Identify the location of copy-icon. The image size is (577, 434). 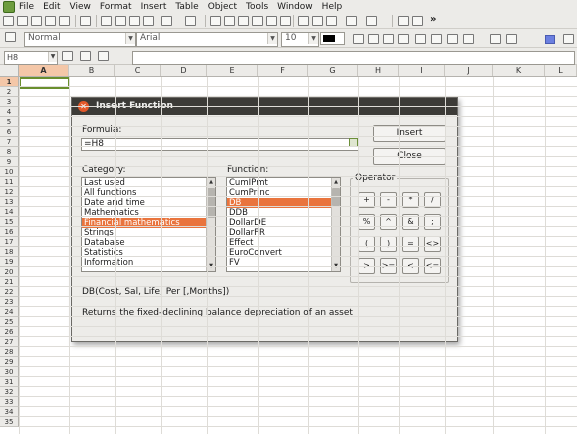
(120, 21).